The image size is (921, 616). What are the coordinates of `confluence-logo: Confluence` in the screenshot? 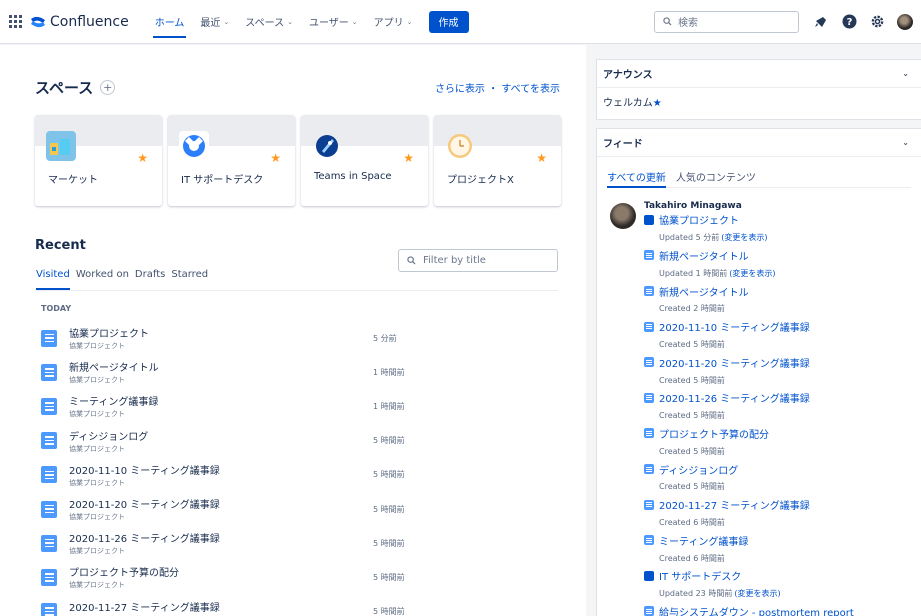 It's located at (79, 22).